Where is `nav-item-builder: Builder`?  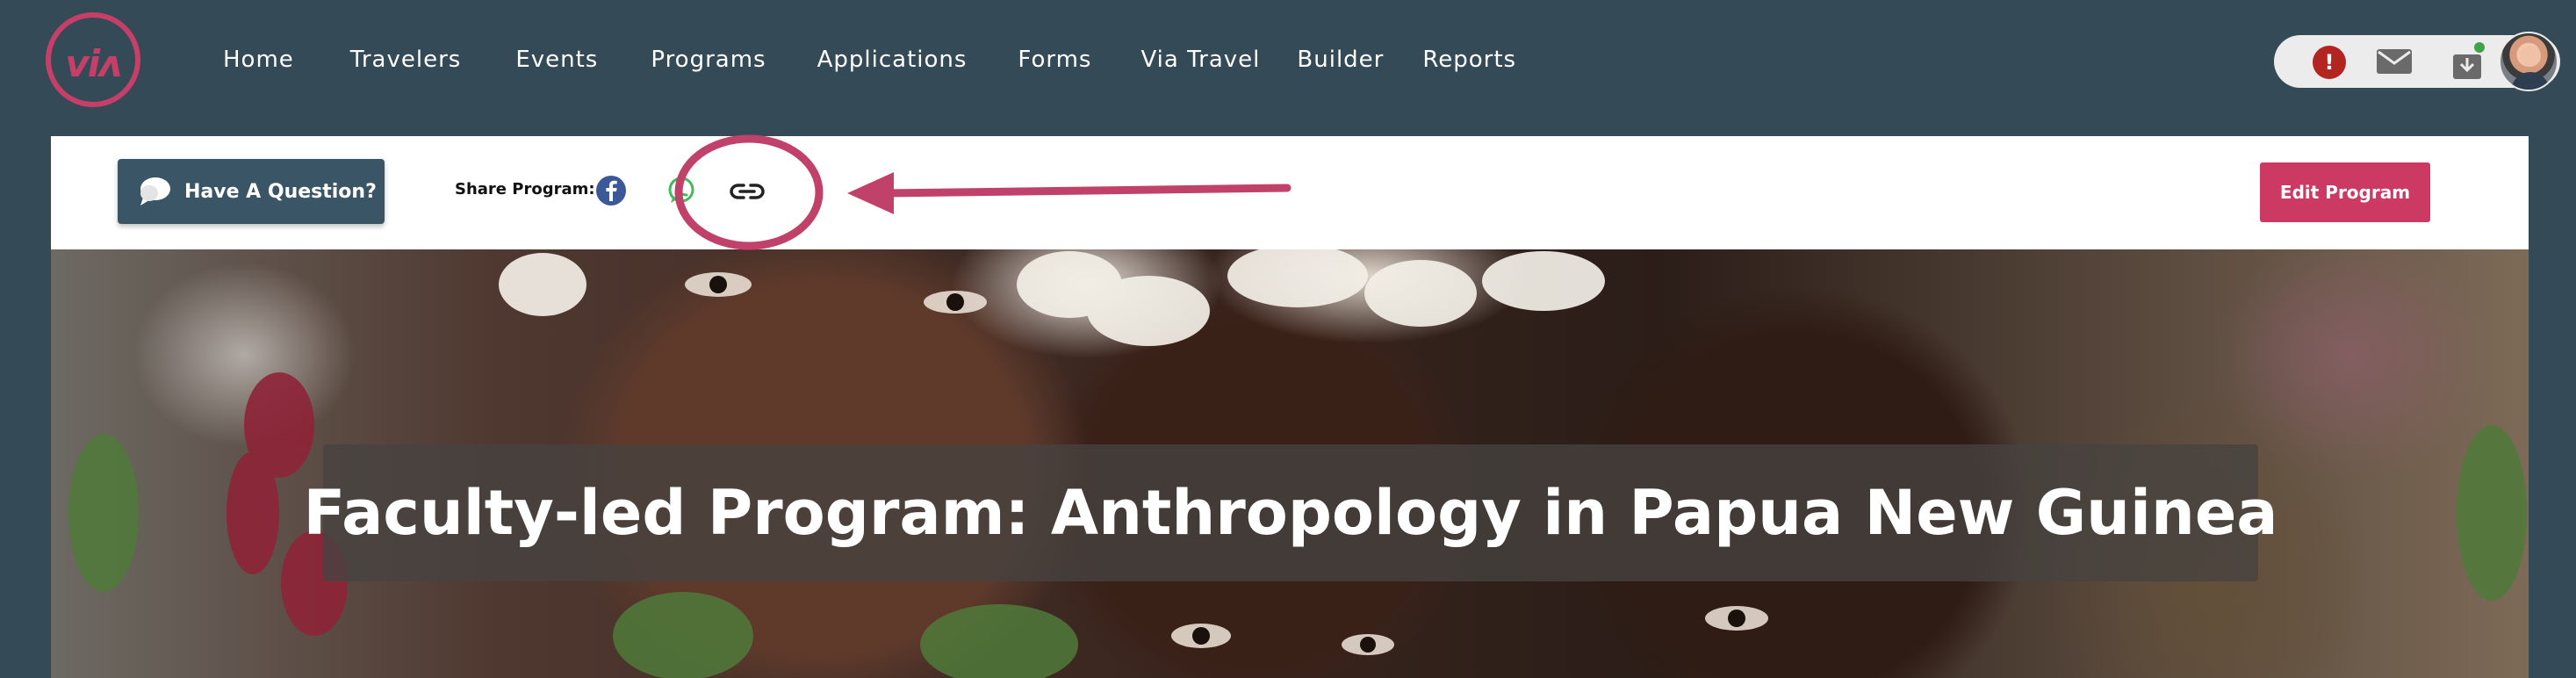 nav-item-builder: Builder is located at coordinates (1340, 60).